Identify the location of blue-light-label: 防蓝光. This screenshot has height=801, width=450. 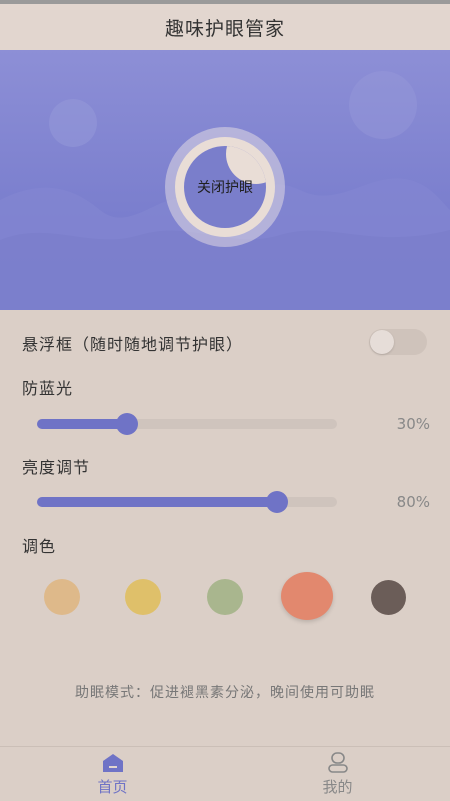
(48, 388).